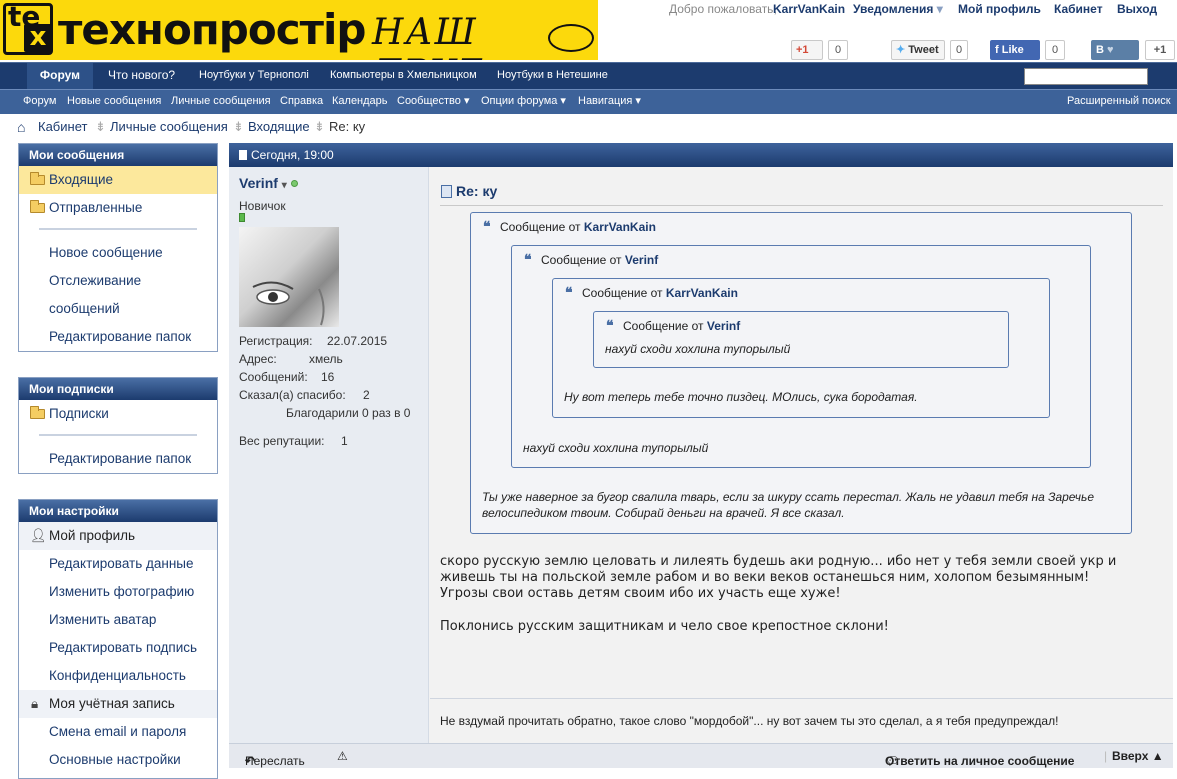  What do you see at coordinates (1137, 9) in the screenshot?
I see `logout-link: Выход` at bounding box center [1137, 9].